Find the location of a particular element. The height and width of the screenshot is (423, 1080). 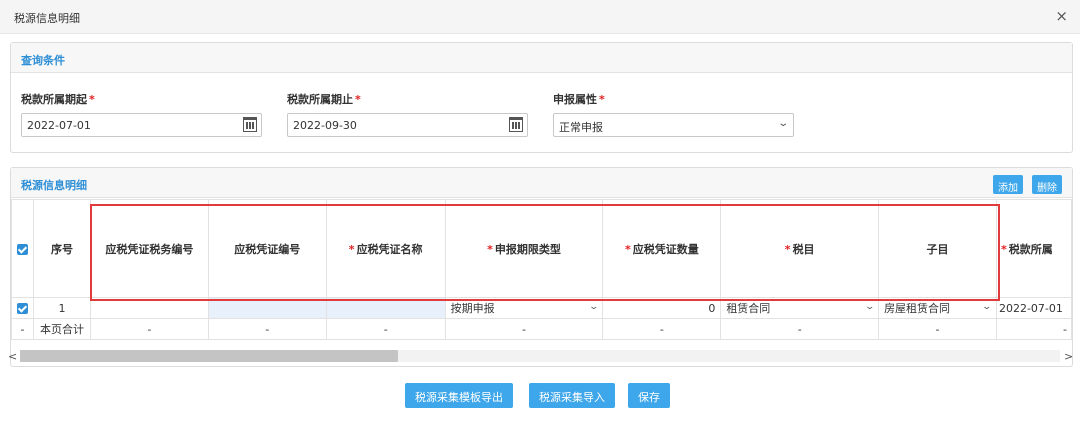

query-panel-header: 查询条件 is located at coordinates (541, 58).